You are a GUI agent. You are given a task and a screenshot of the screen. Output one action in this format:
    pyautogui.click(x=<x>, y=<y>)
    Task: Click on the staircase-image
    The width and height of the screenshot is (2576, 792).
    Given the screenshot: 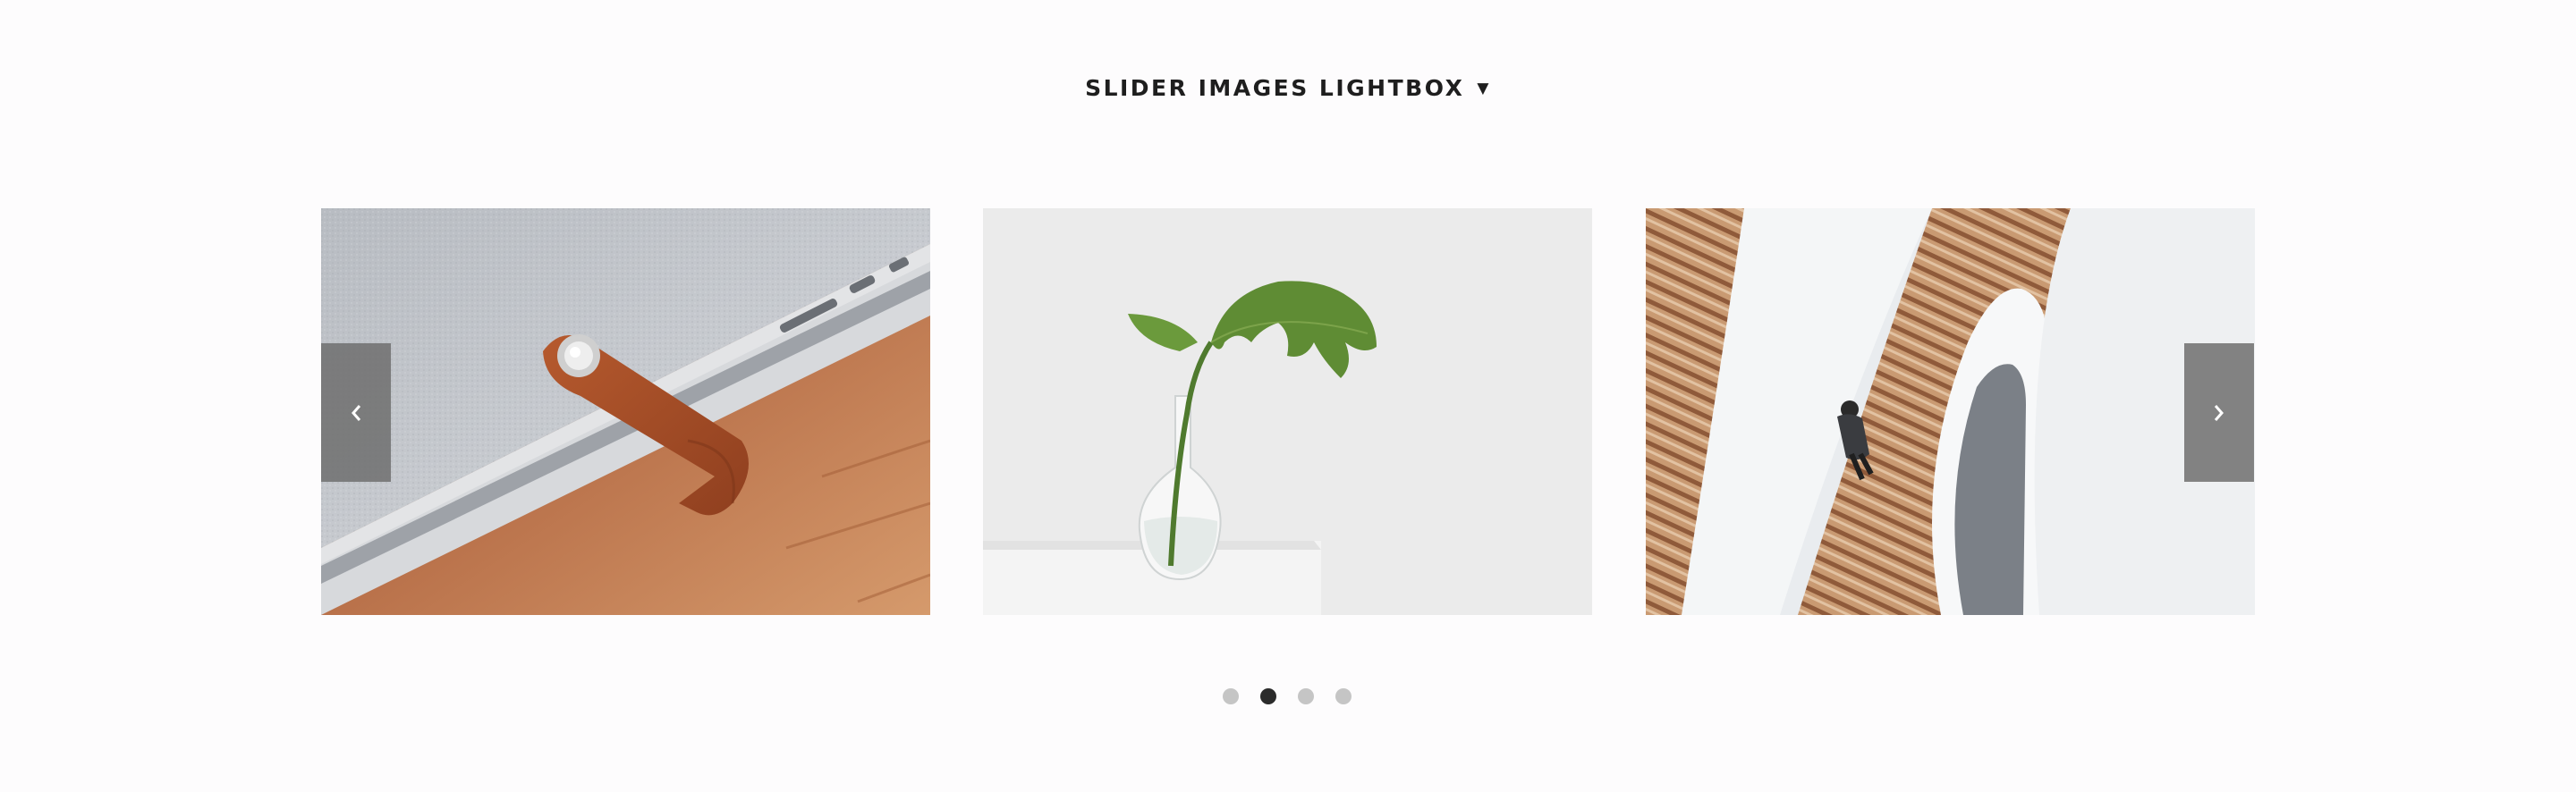 What is the action you would take?
    pyautogui.click(x=1950, y=411)
    